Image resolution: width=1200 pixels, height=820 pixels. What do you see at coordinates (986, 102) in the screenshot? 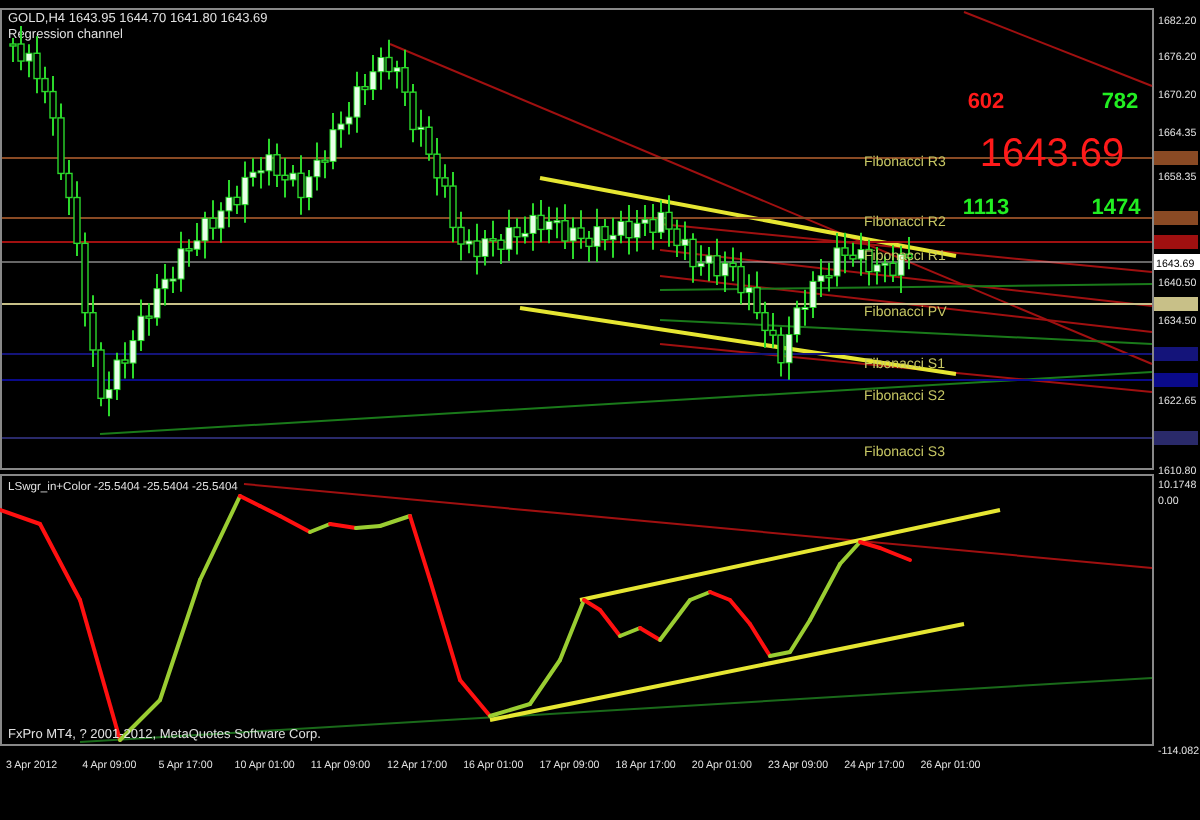
I see `counter-value: 602` at bounding box center [986, 102].